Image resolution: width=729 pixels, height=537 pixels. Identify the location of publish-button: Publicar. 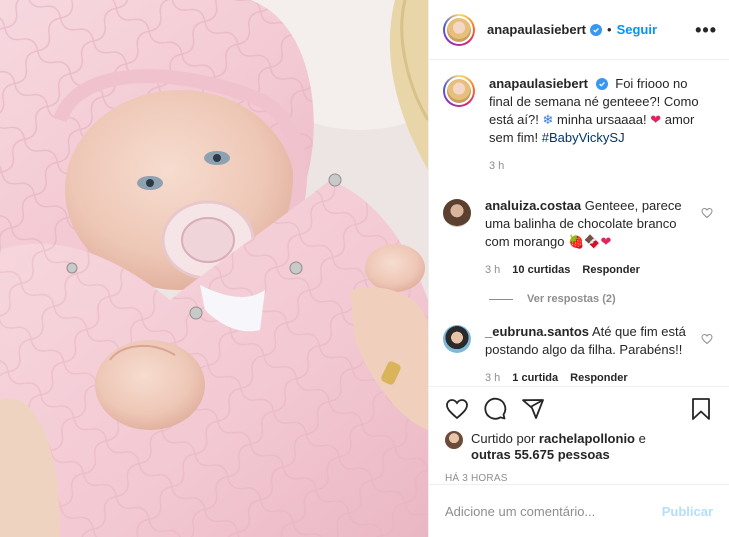
(687, 511).